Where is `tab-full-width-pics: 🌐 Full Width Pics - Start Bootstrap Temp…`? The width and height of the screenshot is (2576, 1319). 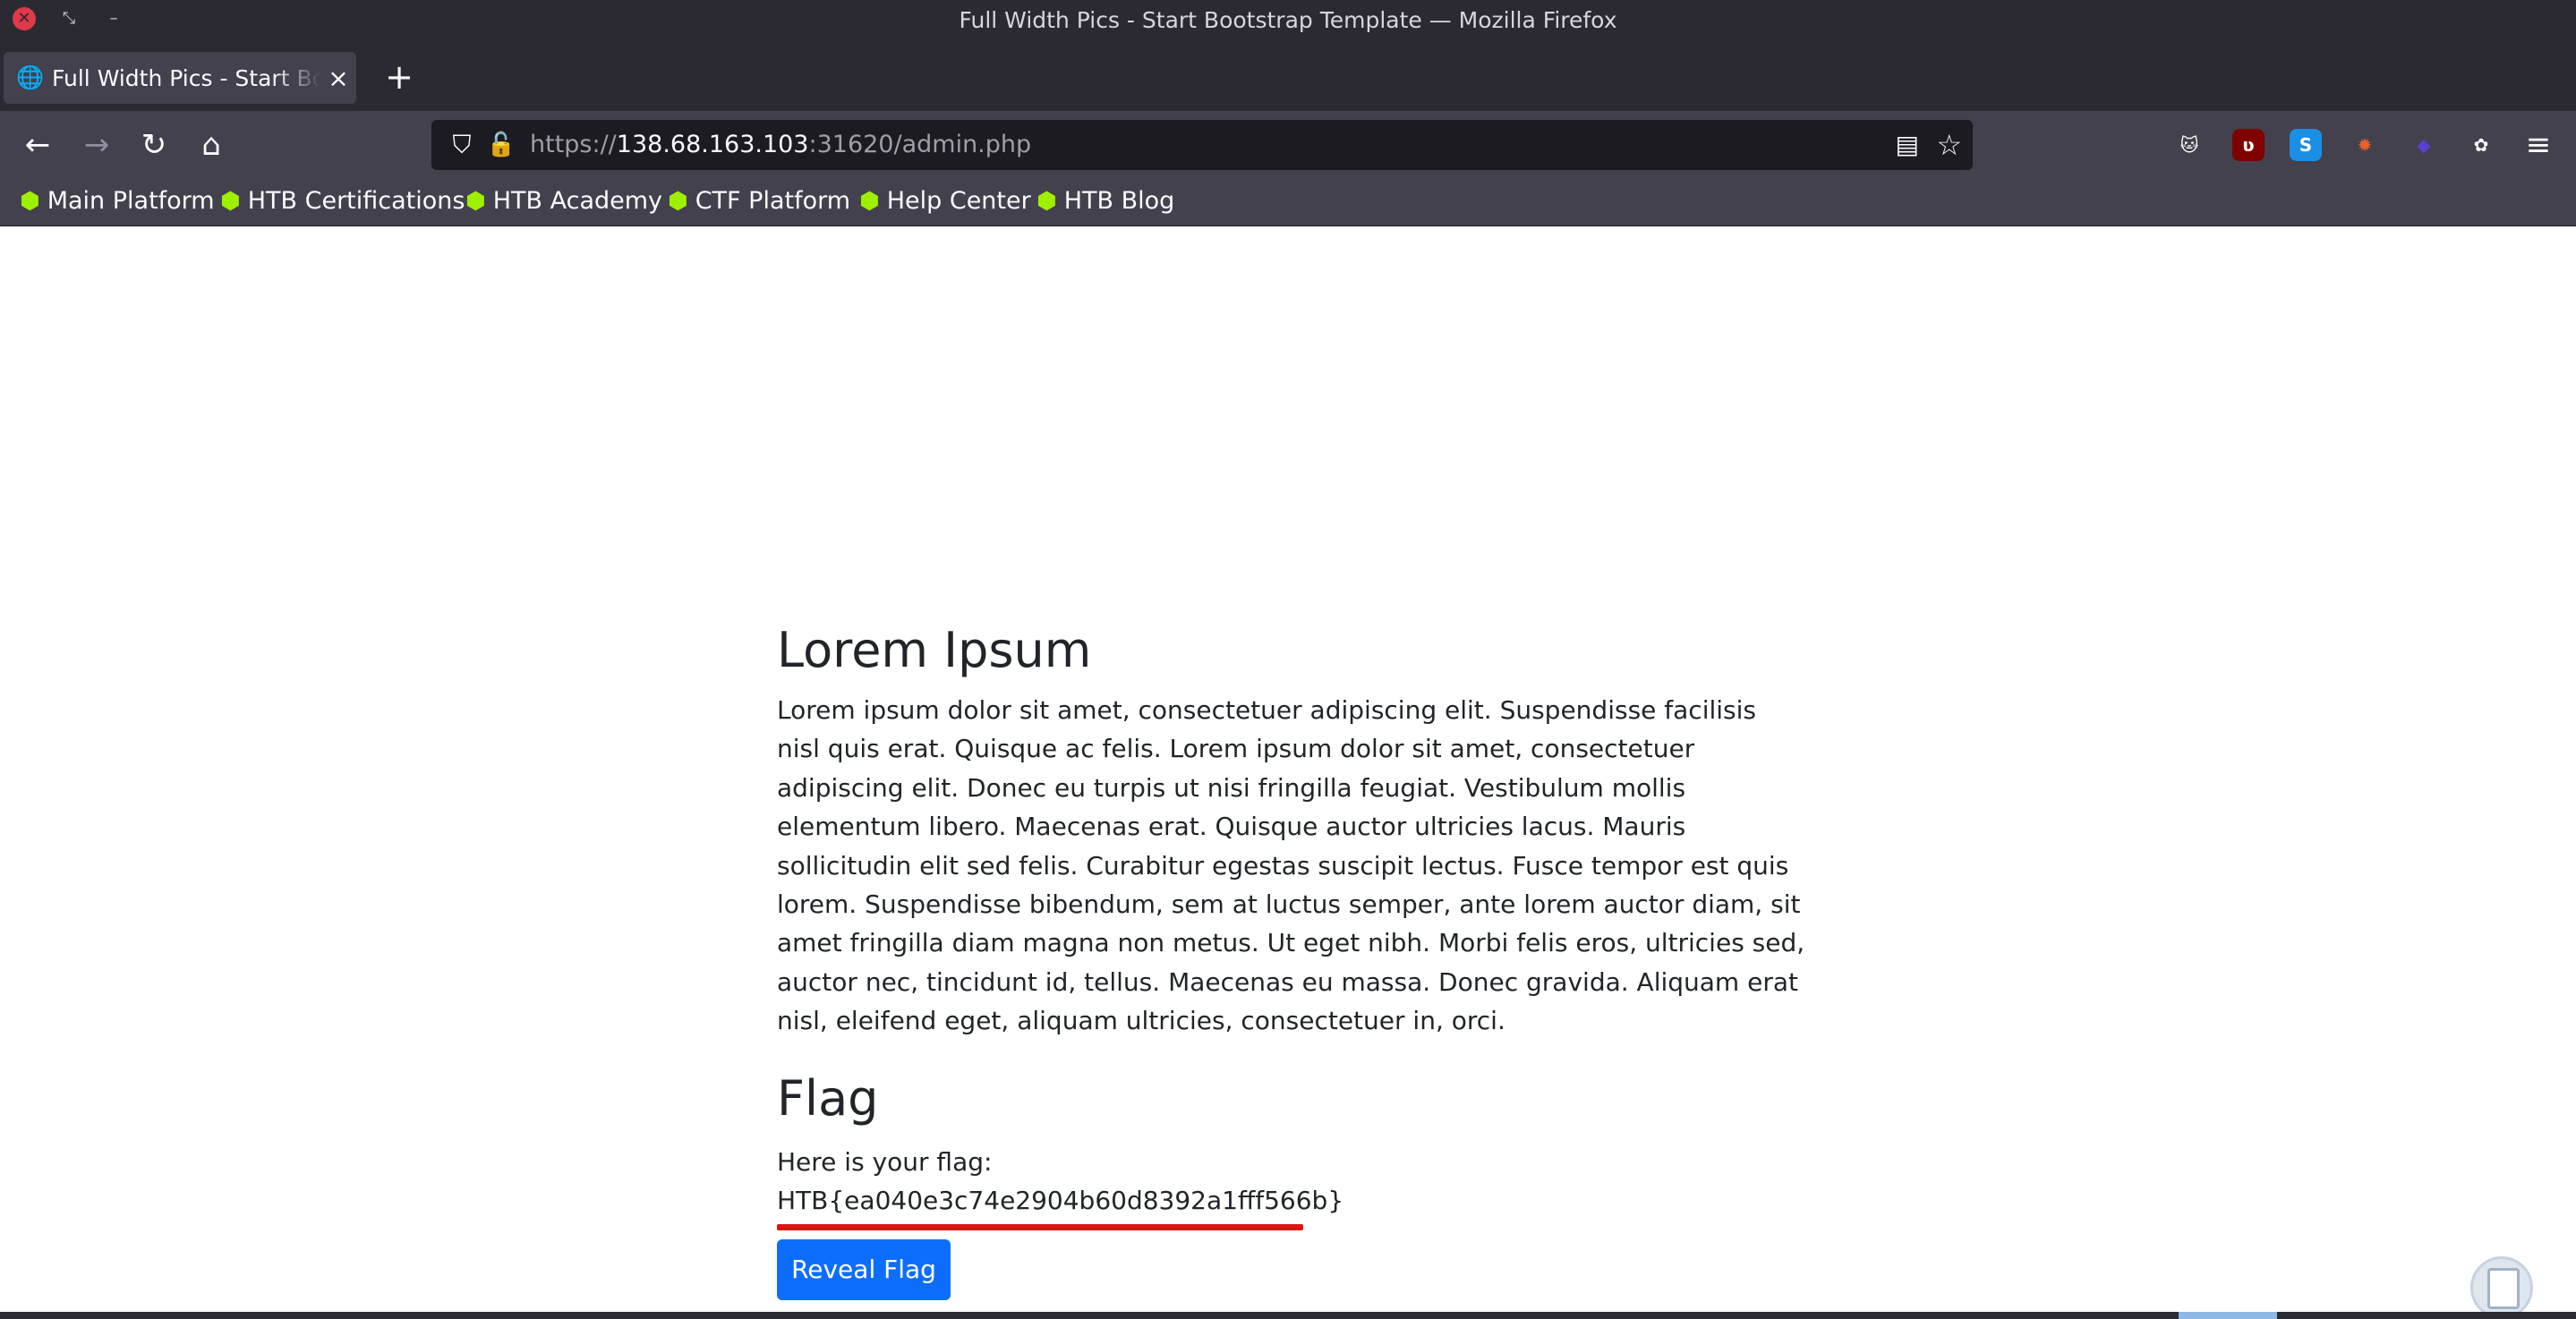
tab-full-width-pics: 🌐 Full Width Pics - Start Bootstrap Temp… is located at coordinates (180, 78).